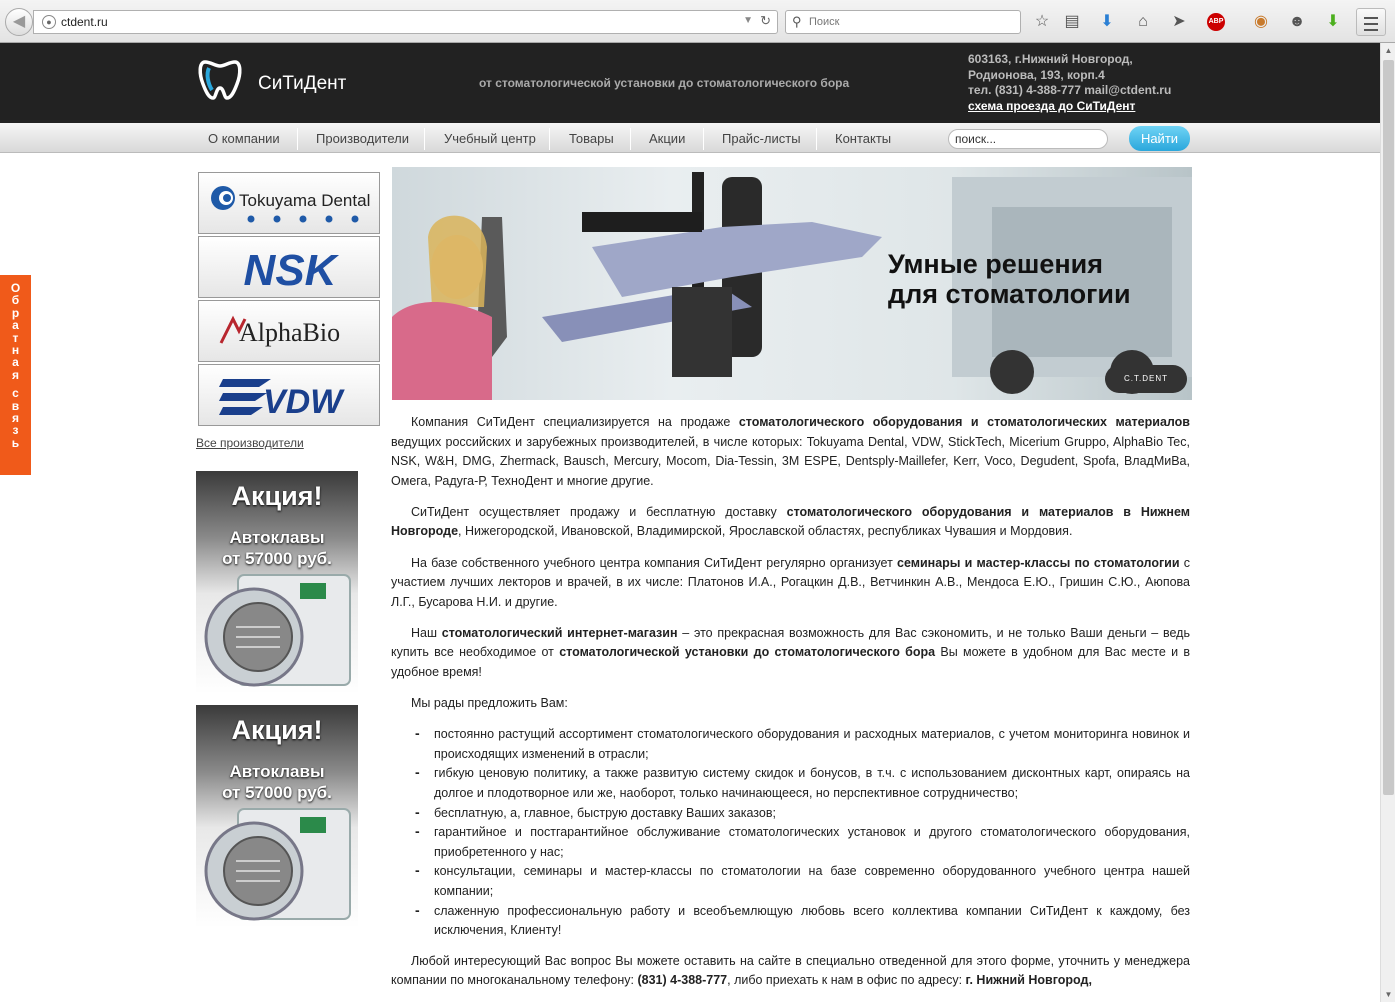 Image resolution: width=1395 pixels, height=1002 pixels. I want to click on nav-item-promotions: Акции, so click(667, 138).